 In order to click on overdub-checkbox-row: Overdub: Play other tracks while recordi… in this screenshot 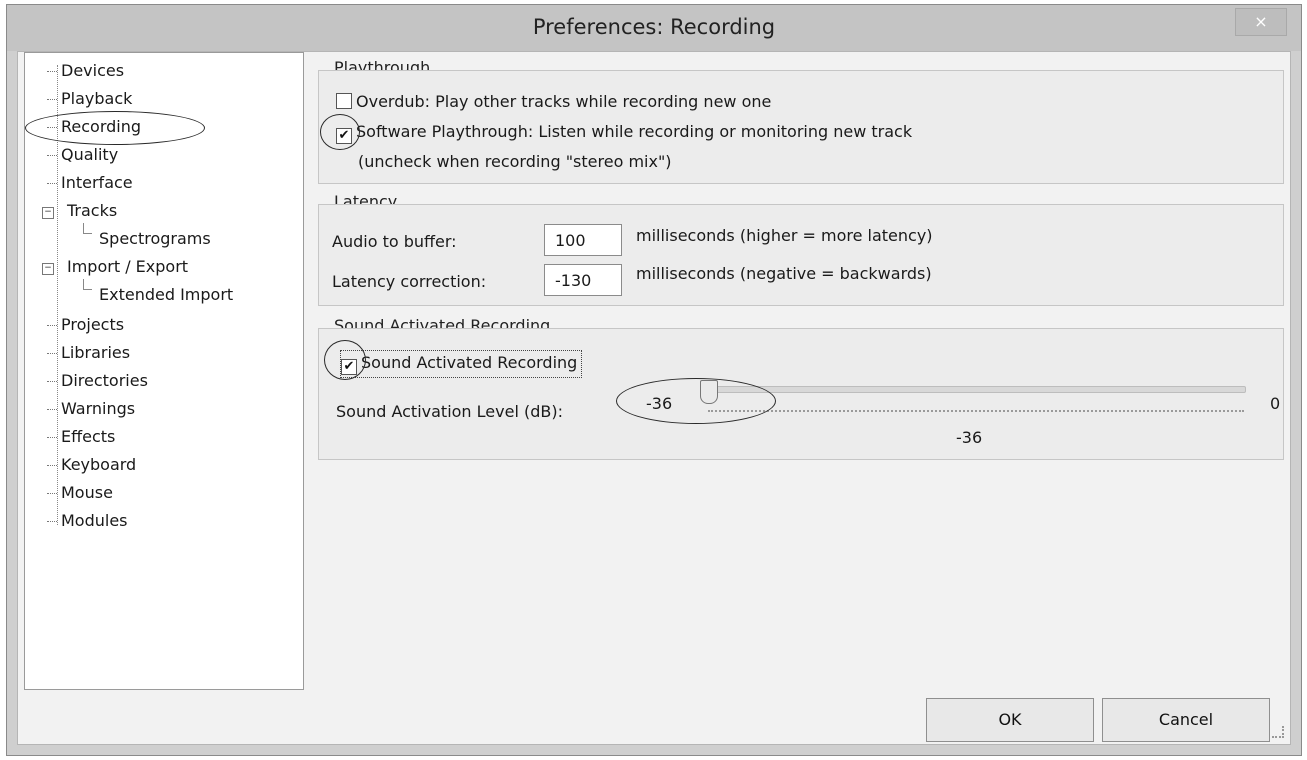, I will do `click(553, 101)`.